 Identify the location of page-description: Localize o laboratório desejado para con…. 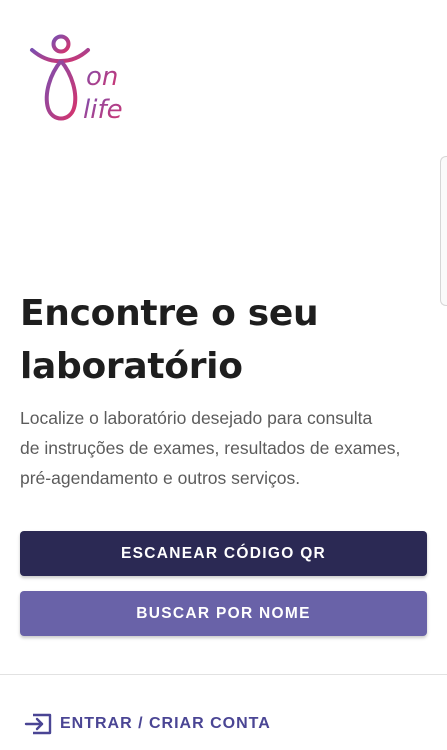
(220, 448).